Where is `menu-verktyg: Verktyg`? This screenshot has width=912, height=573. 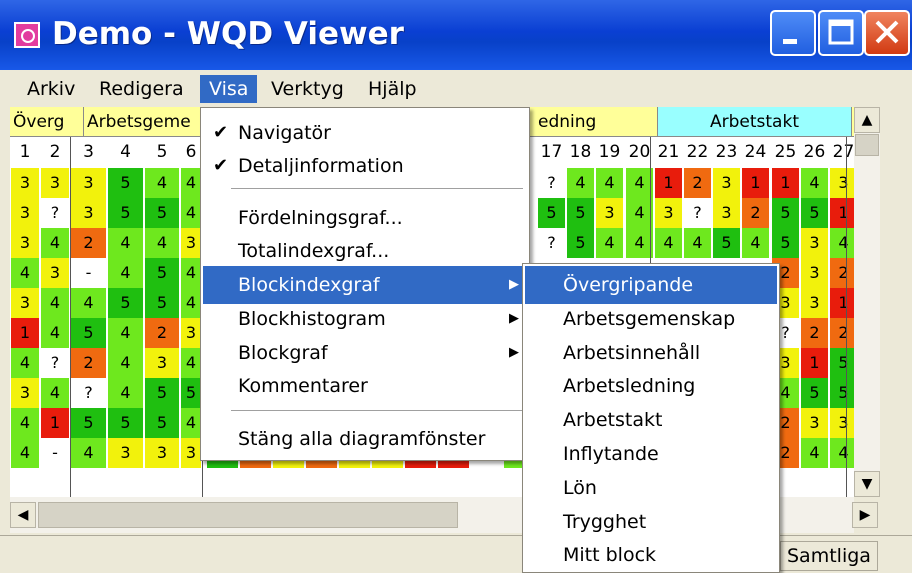 menu-verktyg: Verktyg is located at coordinates (307, 89).